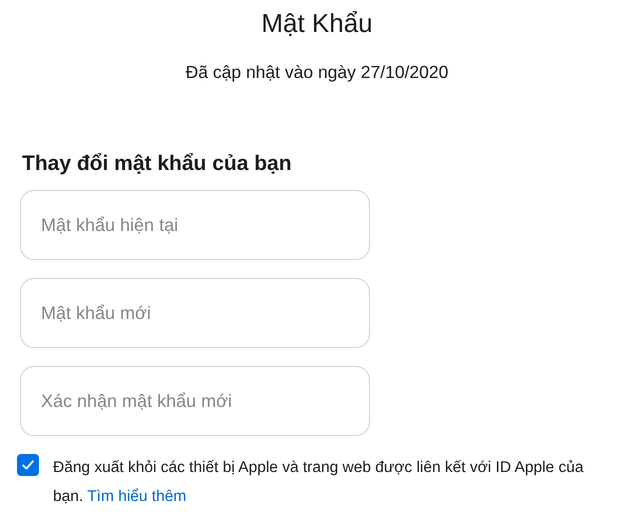  I want to click on checkbox, so click(28, 465).